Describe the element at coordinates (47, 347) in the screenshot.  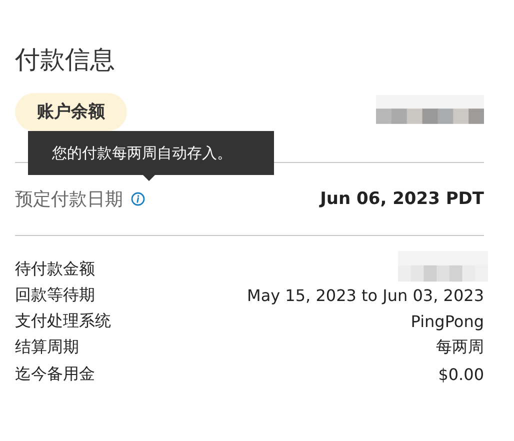
I see `field-label: 结算周期` at that location.